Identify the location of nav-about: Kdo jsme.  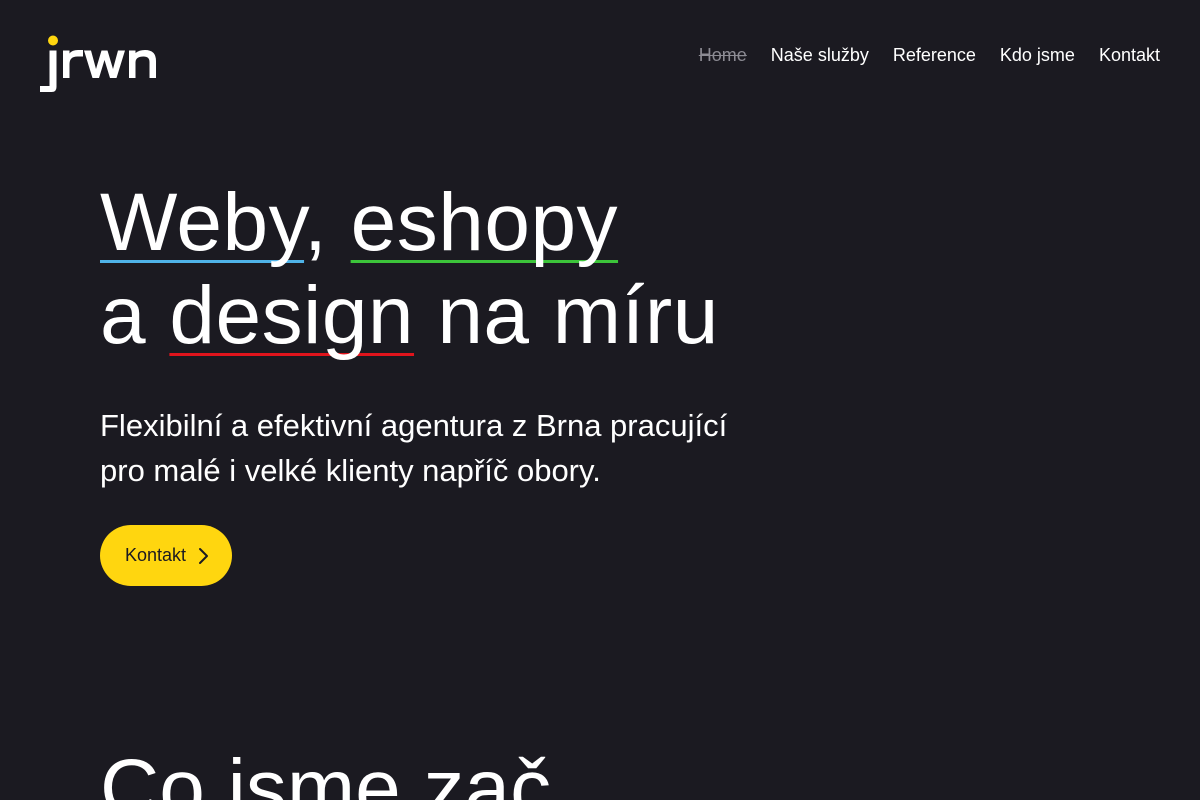
(1037, 55).